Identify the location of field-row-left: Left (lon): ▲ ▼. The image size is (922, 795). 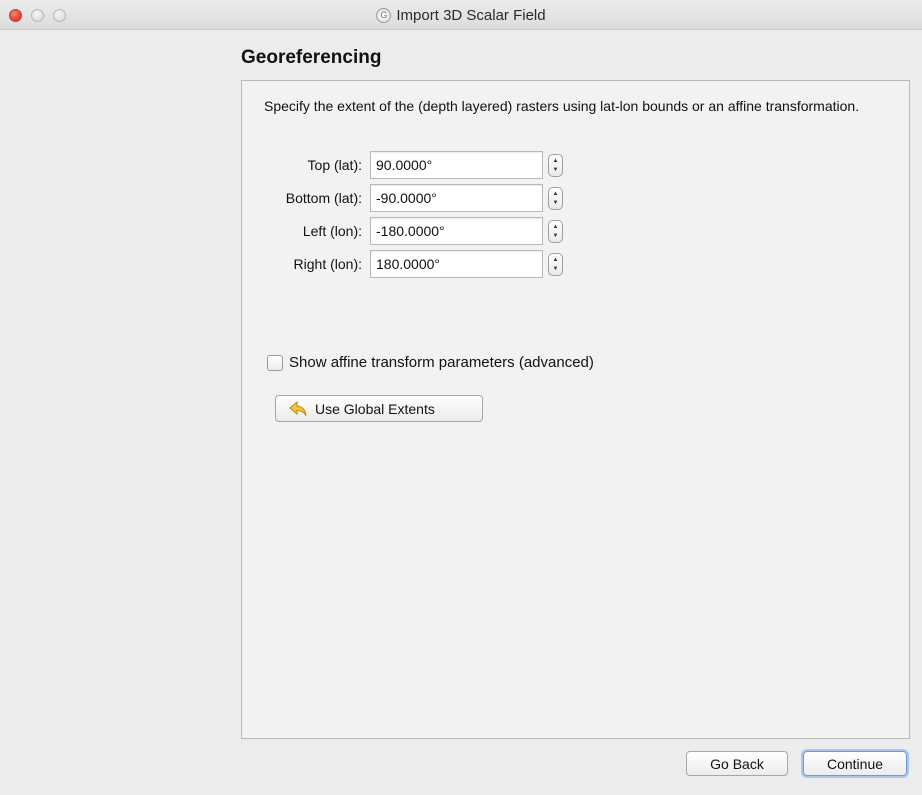
(412, 231).